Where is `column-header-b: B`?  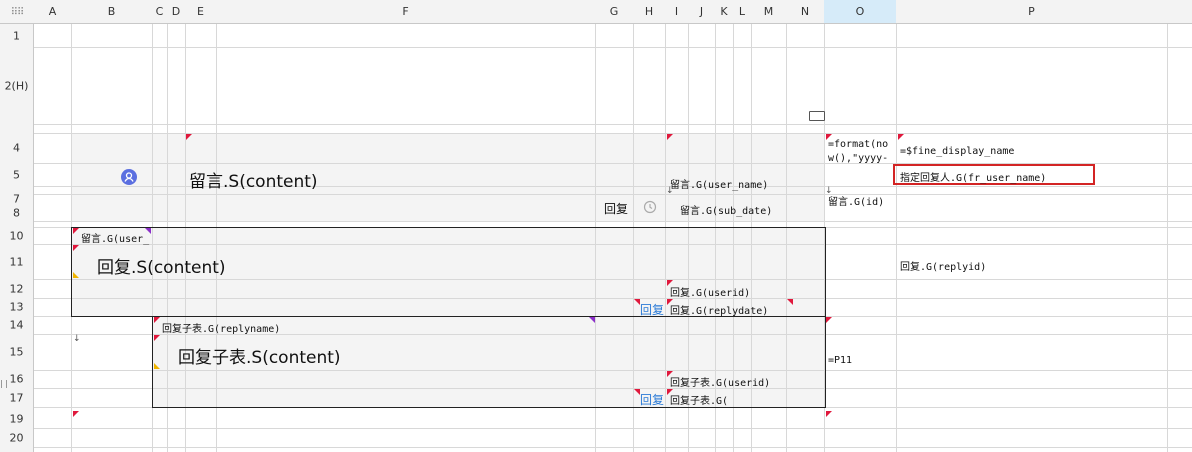
column-header-b: B is located at coordinates (111, 12).